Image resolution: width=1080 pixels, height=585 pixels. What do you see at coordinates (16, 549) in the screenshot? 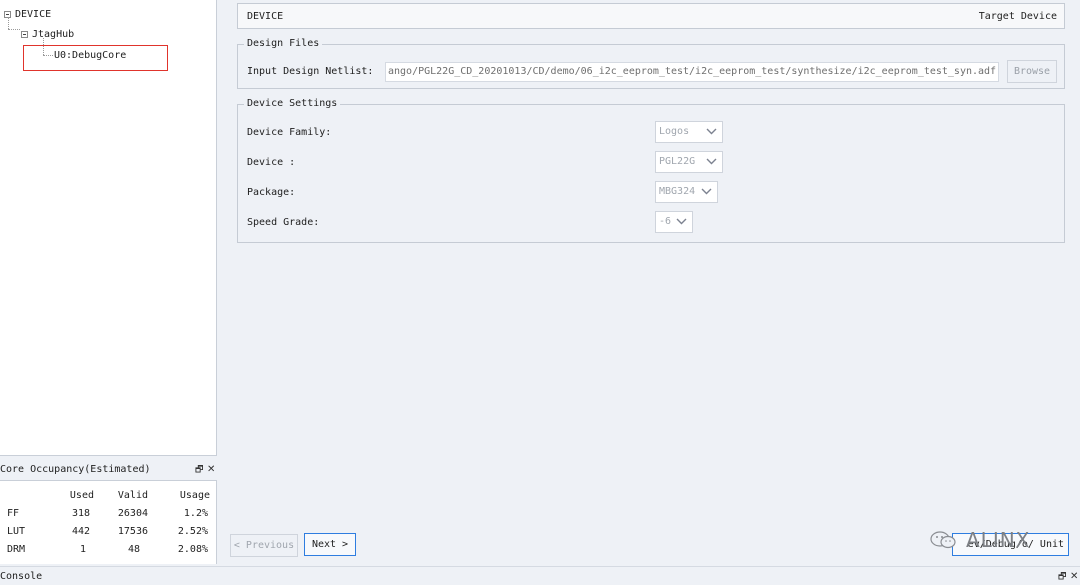
I see `row-name: DRM` at bounding box center [16, 549].